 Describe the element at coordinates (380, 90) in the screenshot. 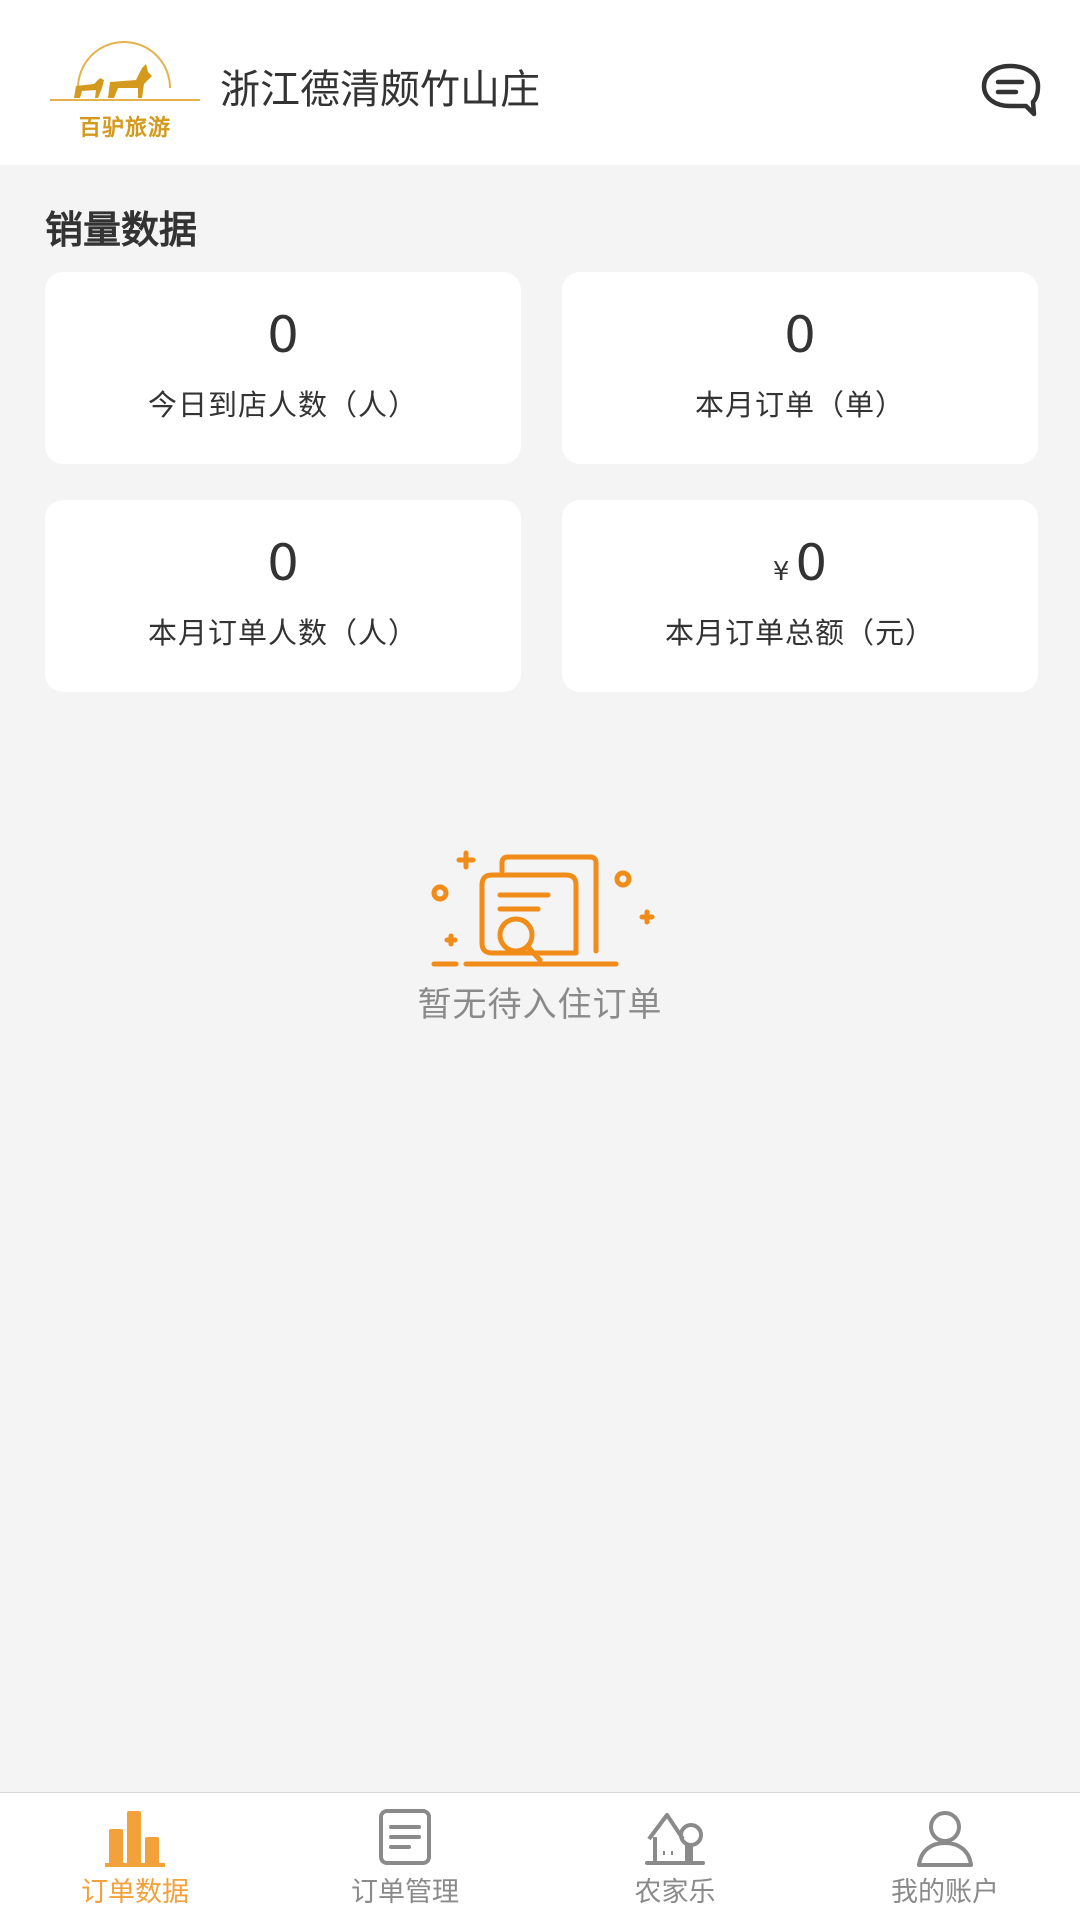

I see `page-title: 浙江德清颇竹山庄` at that location.